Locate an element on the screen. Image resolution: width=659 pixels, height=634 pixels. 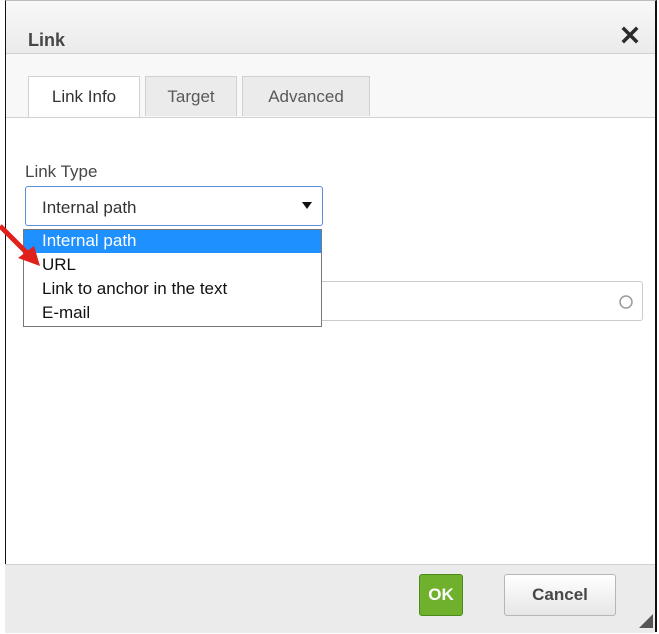
close-icon is located at coordinates (630, 35).